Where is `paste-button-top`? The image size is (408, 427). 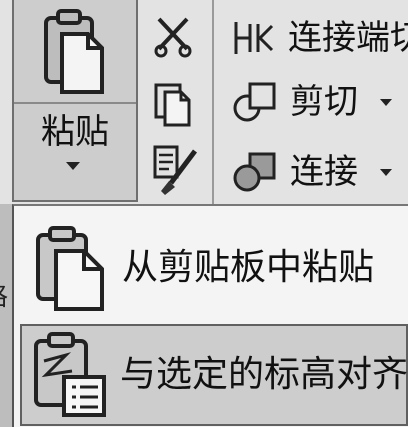 paste-button-top is located at coordinates (75, 52).